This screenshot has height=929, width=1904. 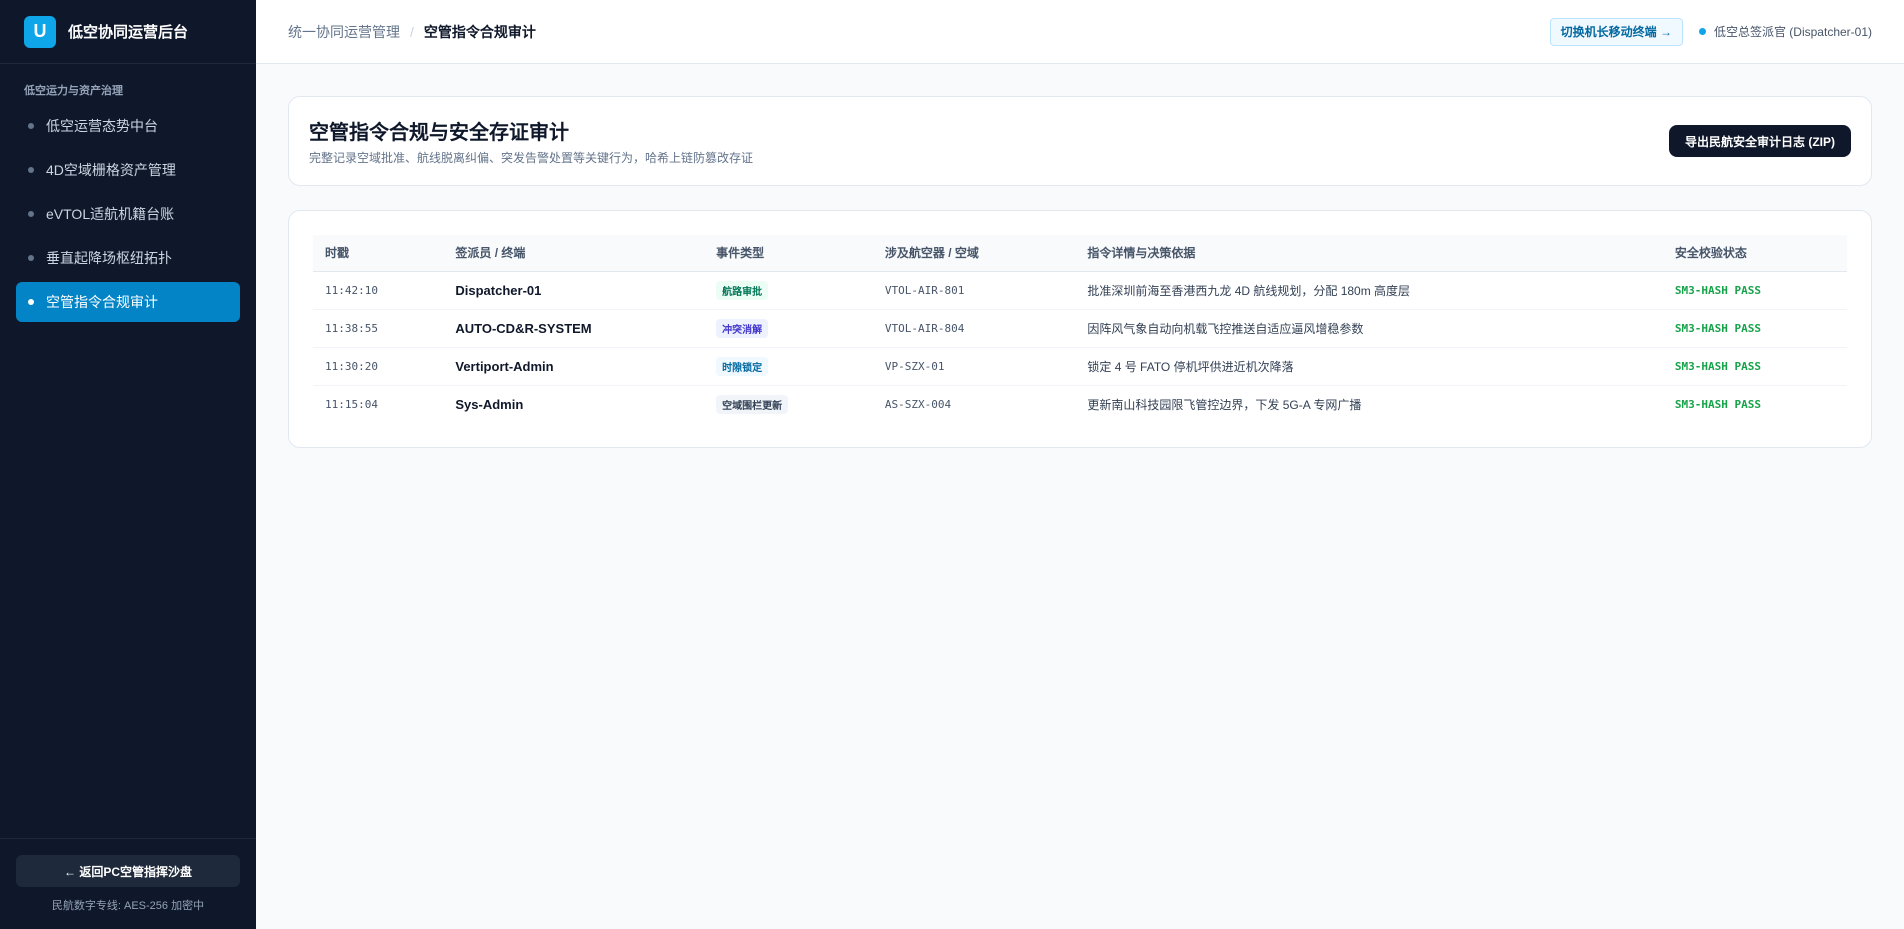 What do you see at coordinates (378, 253) in the screenshot?
I see `column-header-time: 时戳` at bounding box center [378, 253].